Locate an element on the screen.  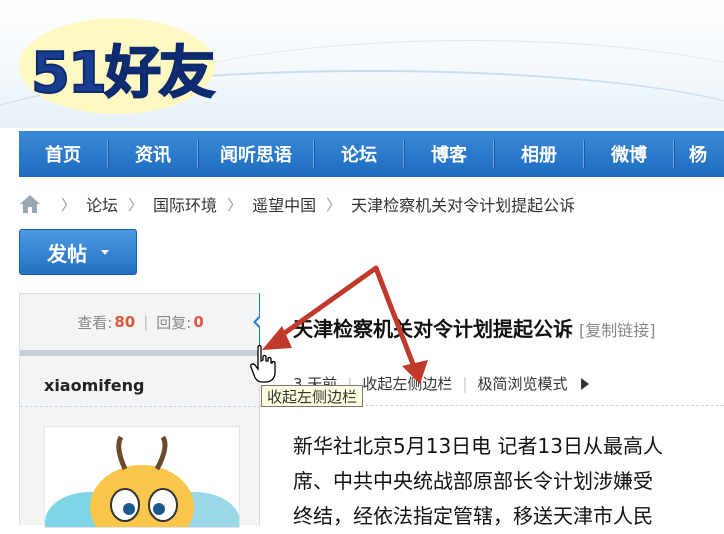
content-line: 终结，经依法指定管辖，移送天津市人民 is located at coordinates (473, 516).